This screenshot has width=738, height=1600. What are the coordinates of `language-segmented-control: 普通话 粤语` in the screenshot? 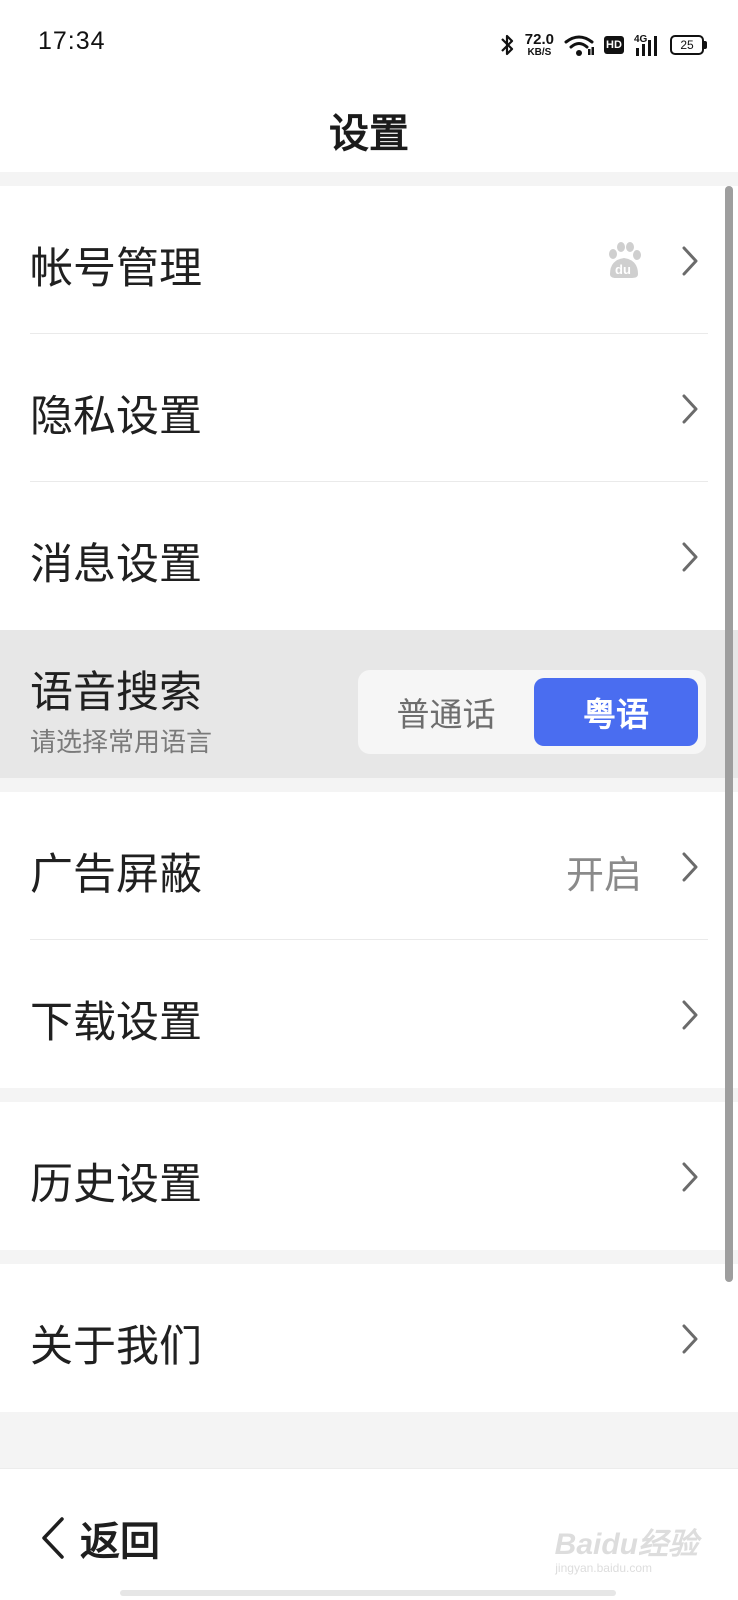 It's located at (532, 712).